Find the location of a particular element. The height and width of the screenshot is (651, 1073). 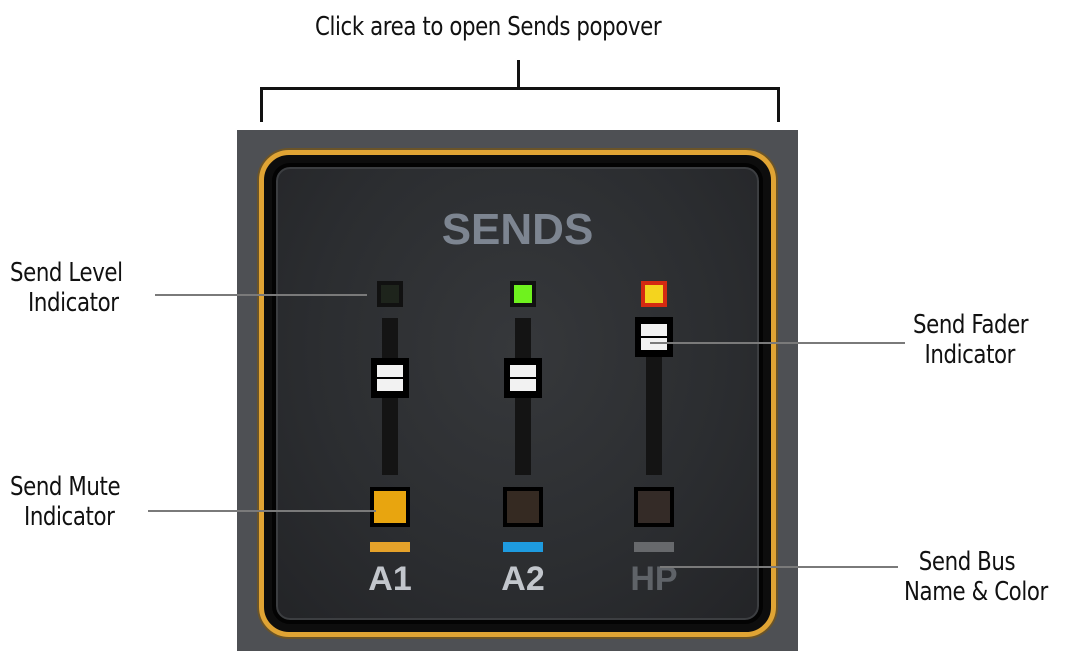

callout-send-mute-line1: Send Mute is located at coordinates (65, 487).